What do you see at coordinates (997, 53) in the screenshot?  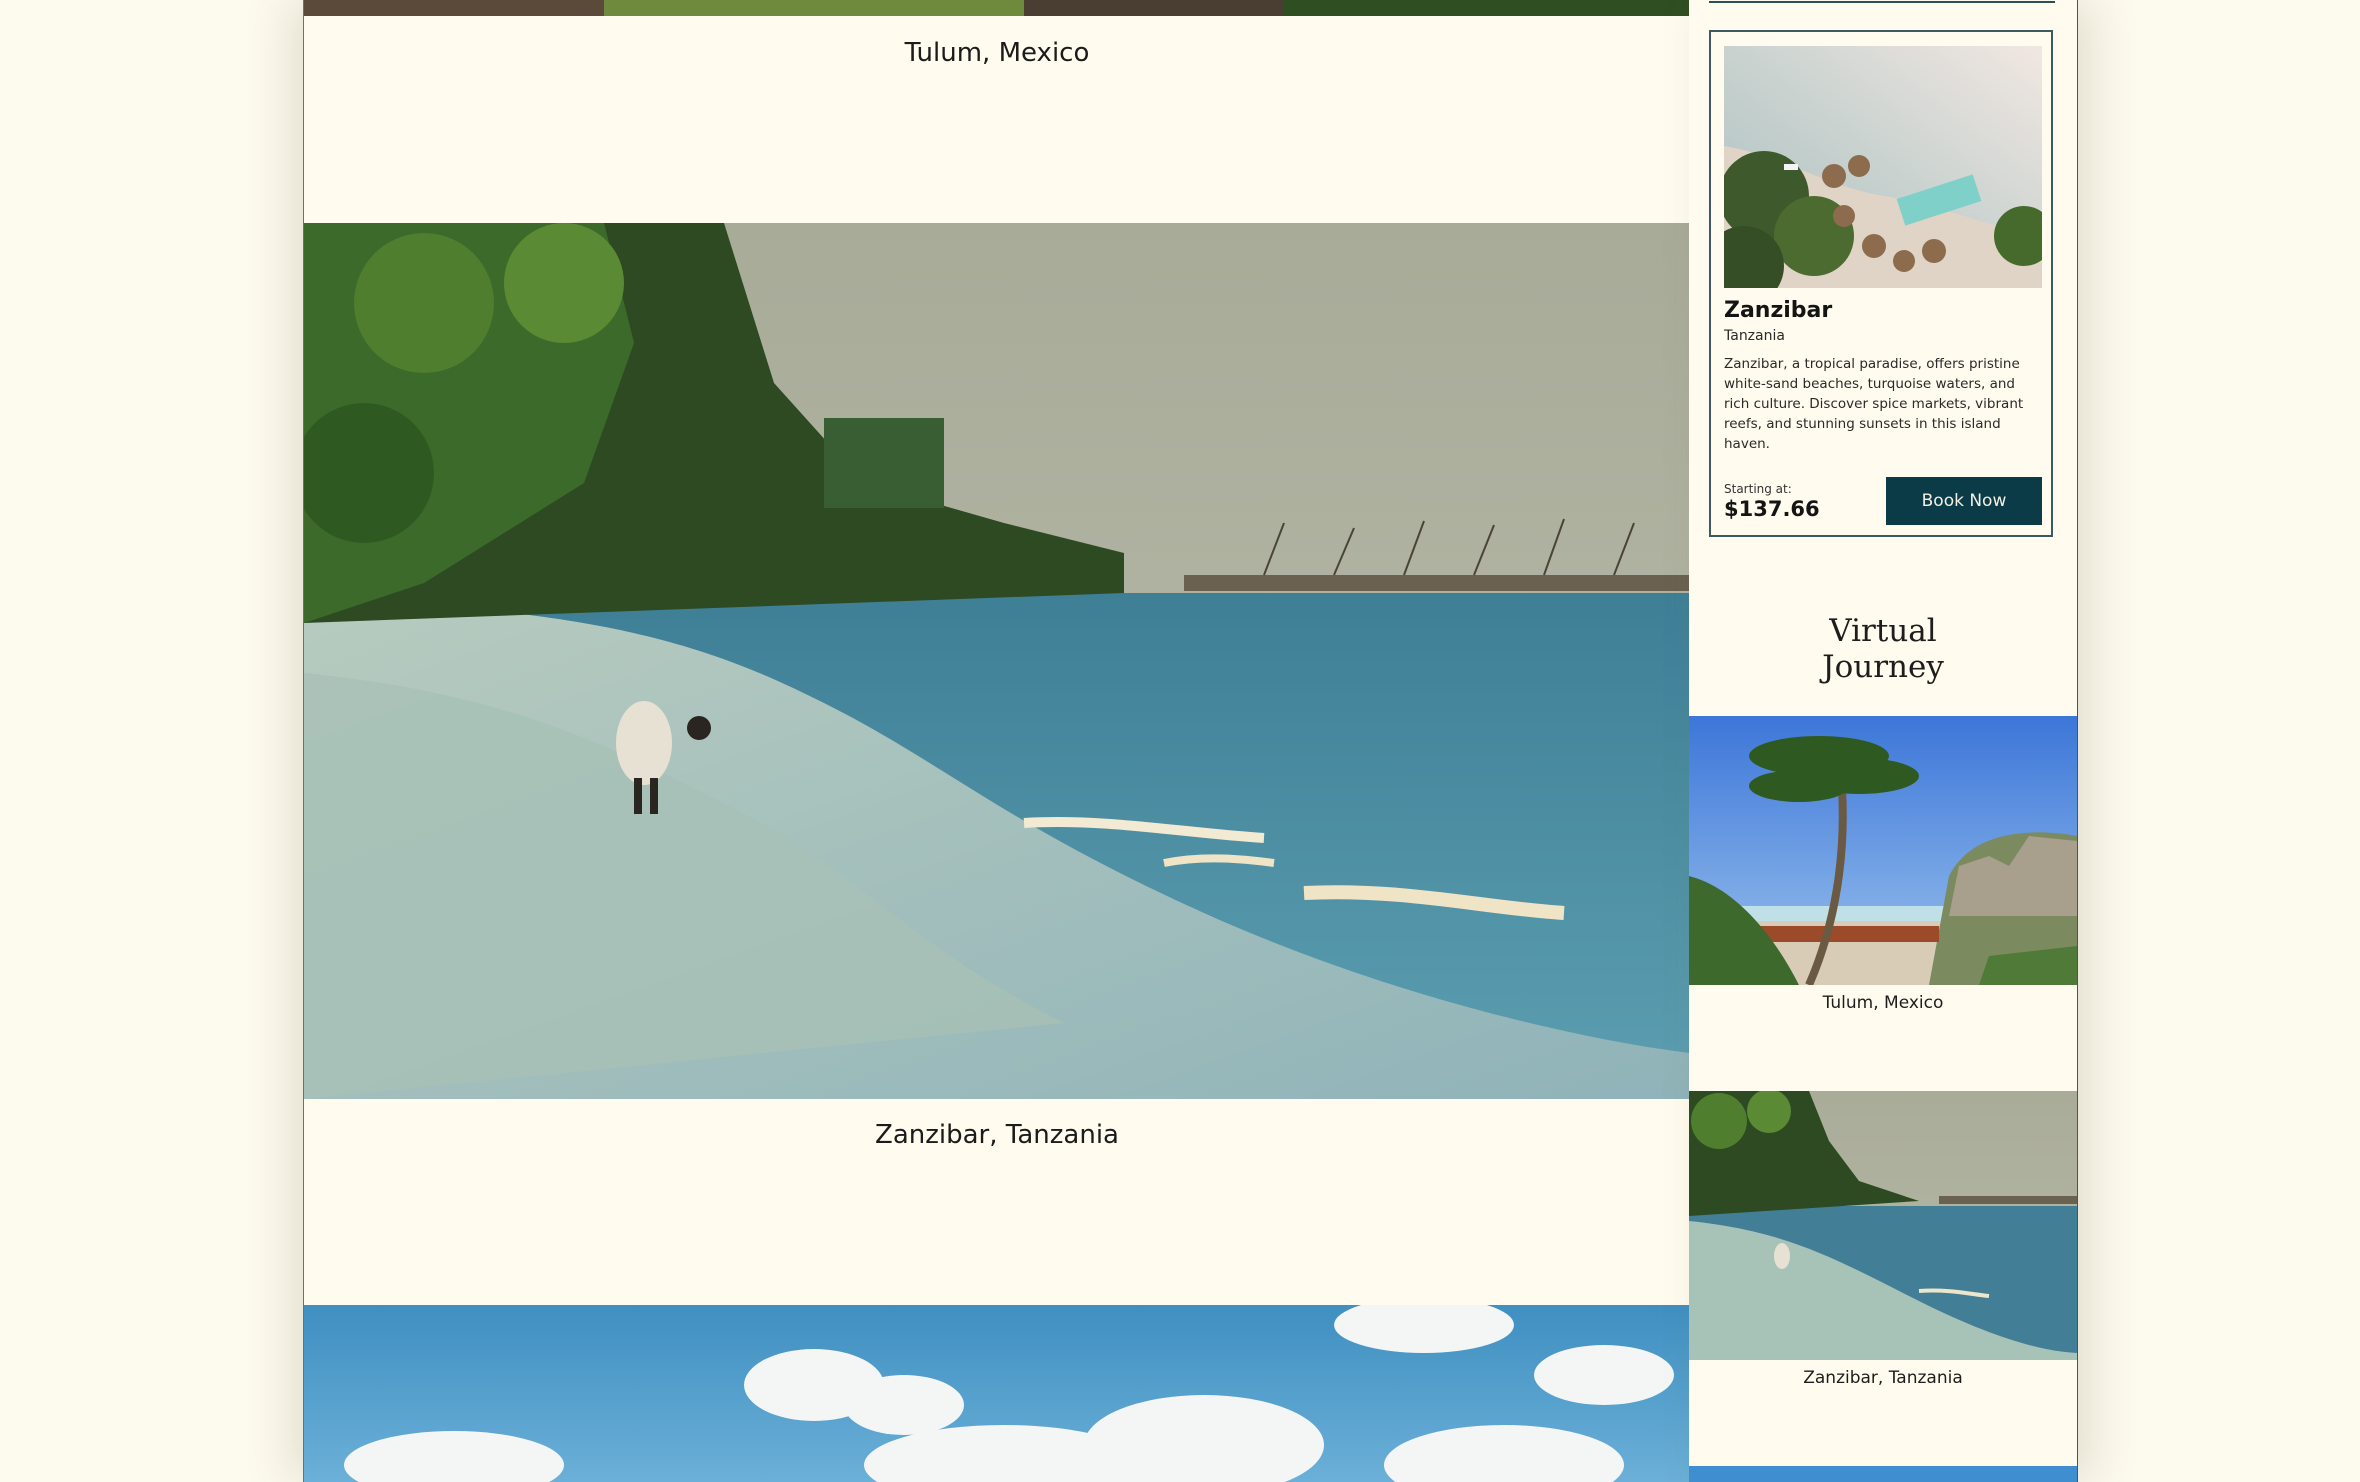 I see `feed-caption-tulum: Tulum, Mexico` at bounding box center [997, 53].